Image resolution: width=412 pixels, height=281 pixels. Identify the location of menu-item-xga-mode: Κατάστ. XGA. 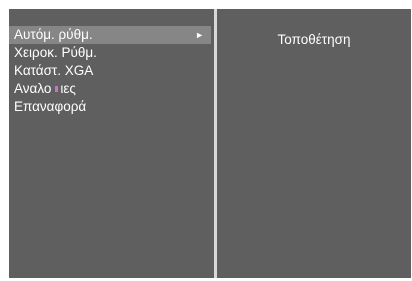
(111, 71).